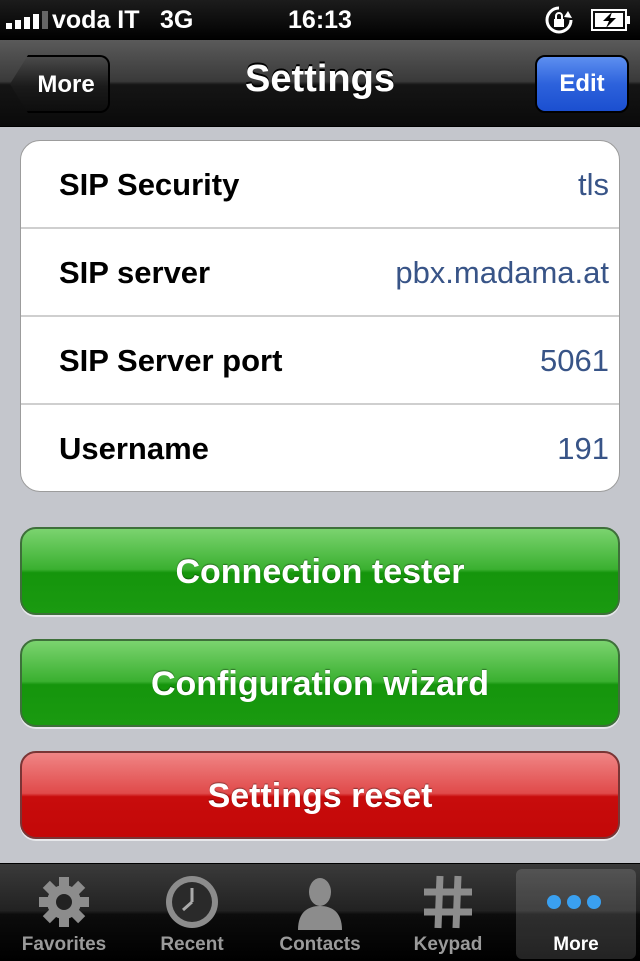  Describe the element at coordinates (320, 273) in the screenshot. I see `setting-row-sip-server: SIP server pbx.madama.at` at that location.